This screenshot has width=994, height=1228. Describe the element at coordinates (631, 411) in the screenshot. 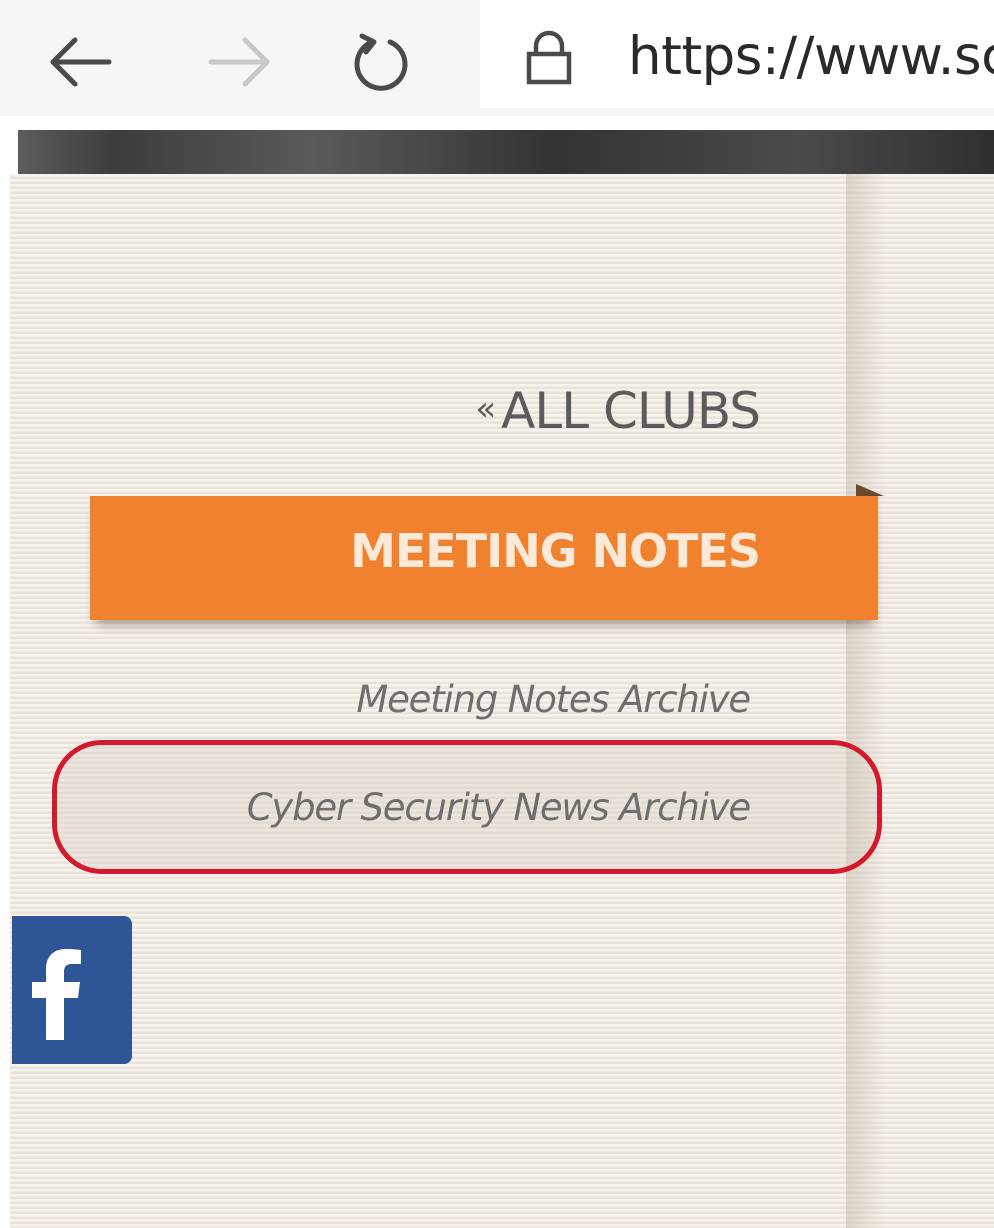

I see `all-clubs-label: ALL CLUBS` at that location.